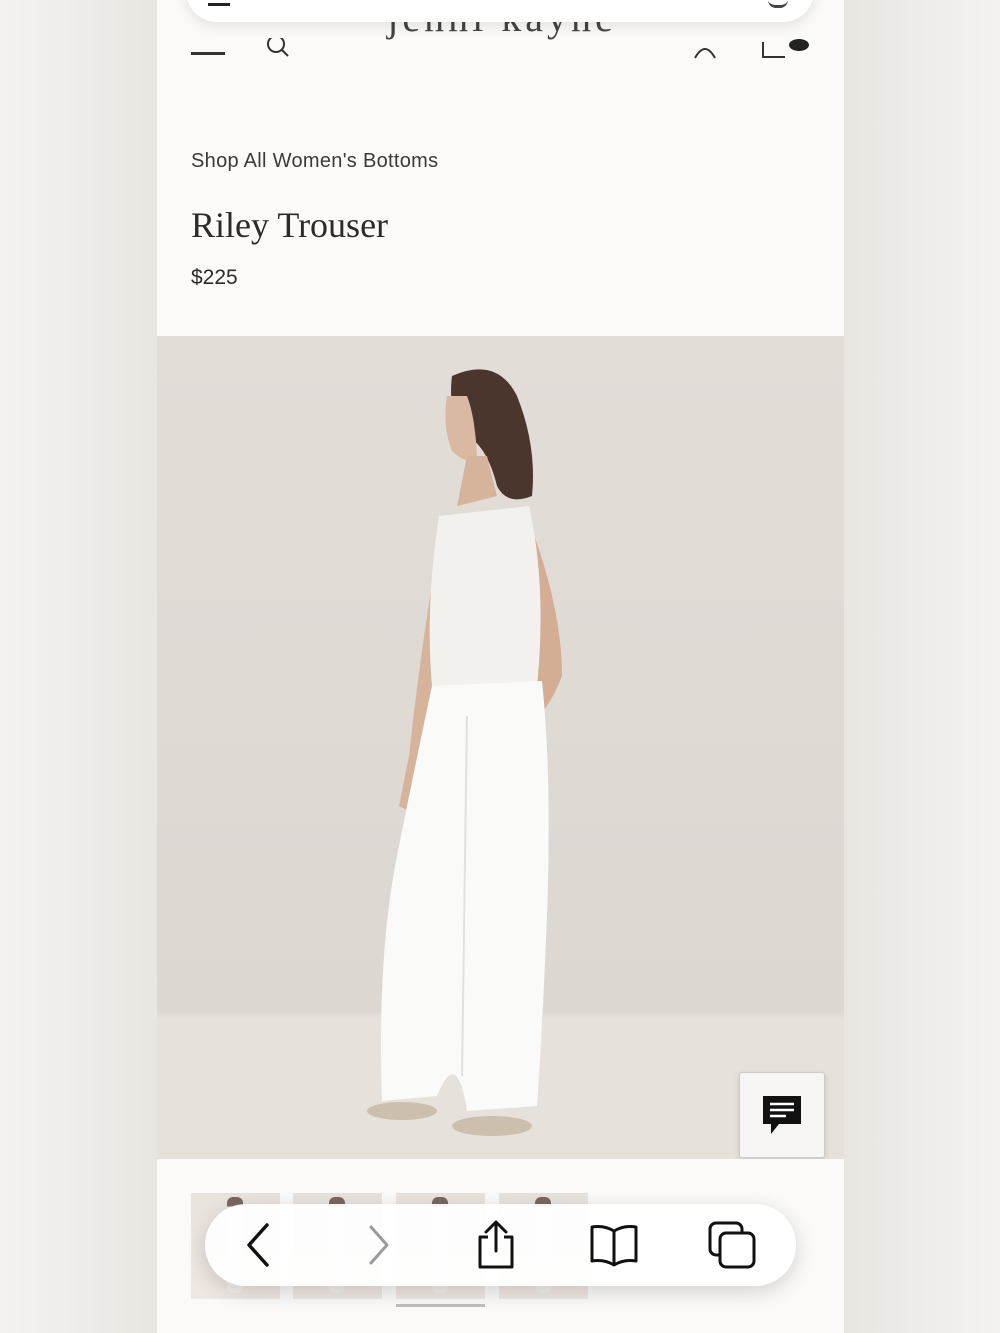  What do you see at coordinates (219, 4) in the screenshot?
I see `page-menu-icon` at bounding box center [219, 4].